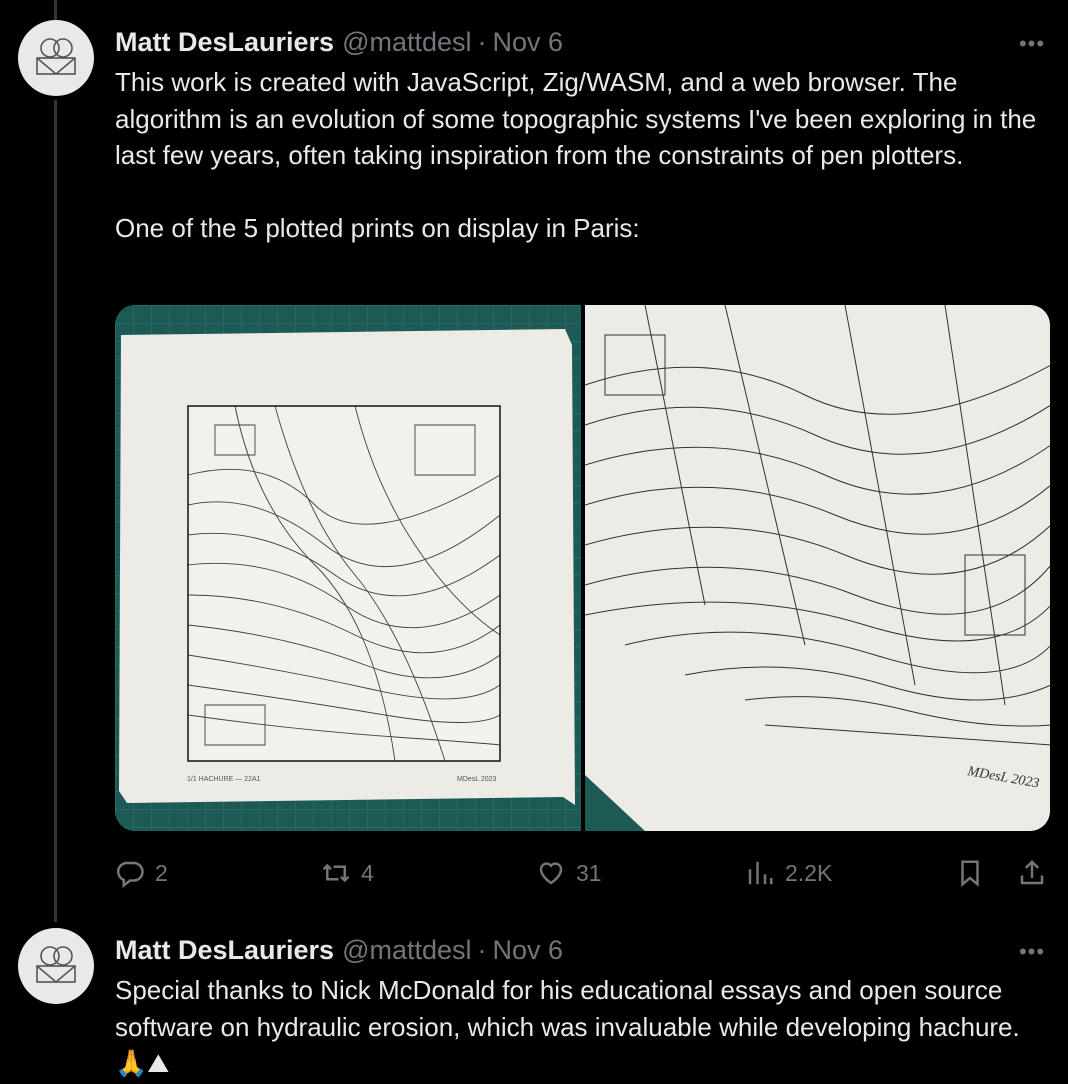  Describe the element at coordinates (477, 779) in the screenshot. I see `print-signature: MDesL 2023` at that location.